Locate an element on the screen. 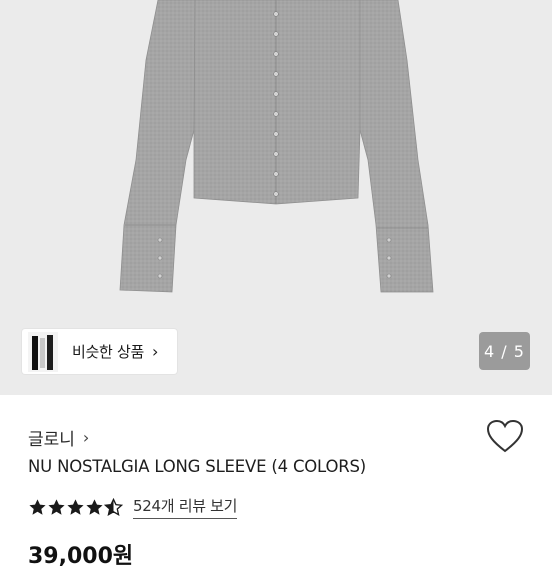  heart-outline-icon is located at coordinates (505, 437).